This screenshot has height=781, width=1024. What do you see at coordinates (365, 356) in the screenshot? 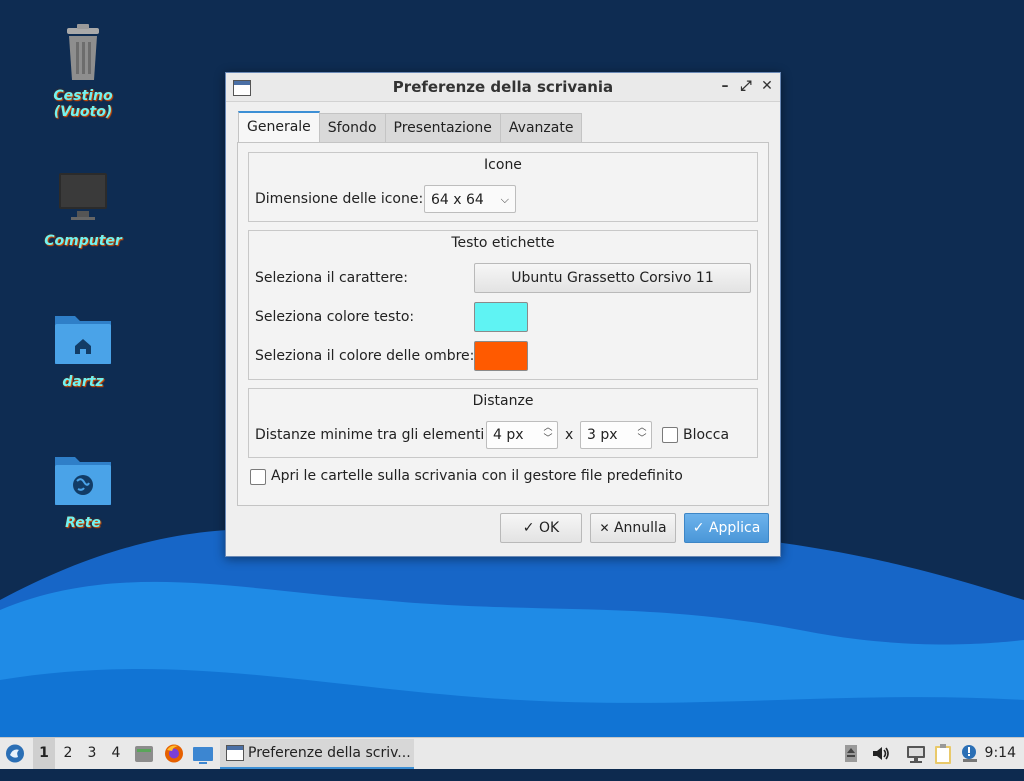
I see `shadow-color-label: Seleziona il colore delle ombre:` at bounding box center [365, 356].